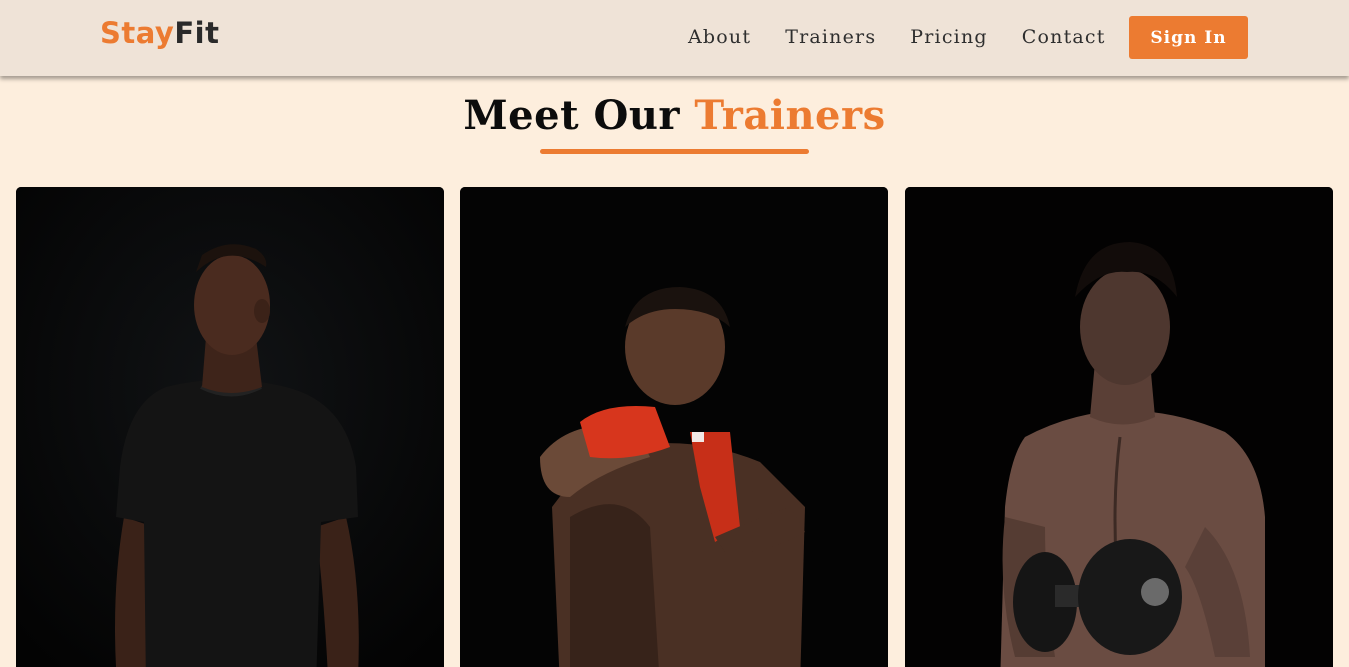  What do you see at coordinates (197, 33) in the screenshot?
I see `logo-fit: Fit` at bounding box center [197, 33].